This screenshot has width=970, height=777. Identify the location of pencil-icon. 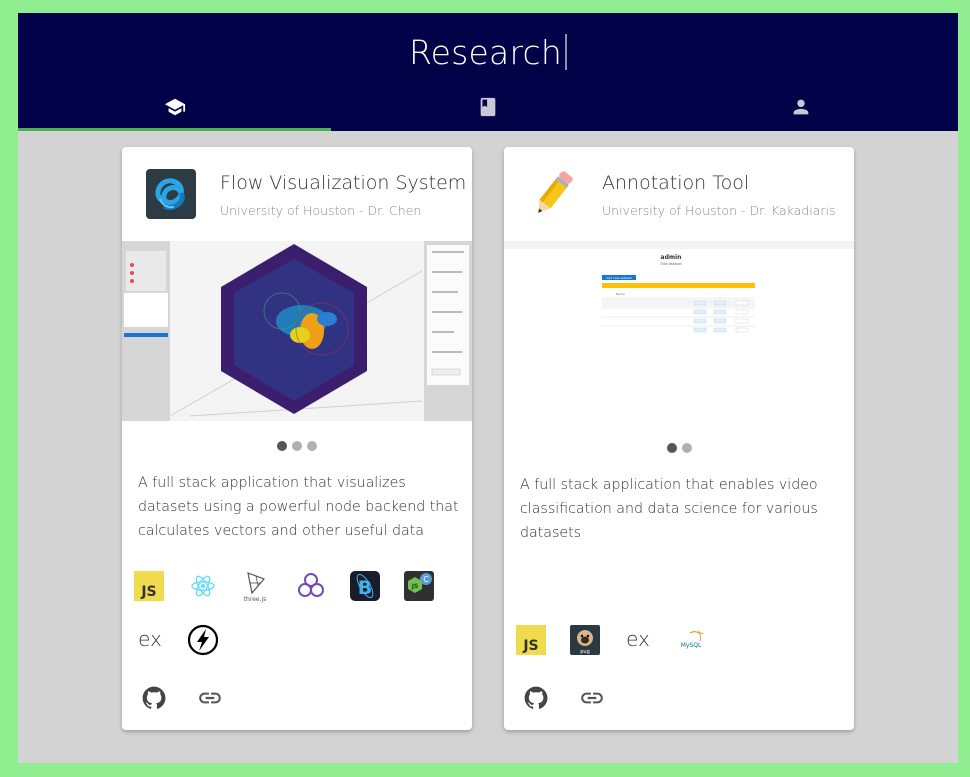
(553, 194).